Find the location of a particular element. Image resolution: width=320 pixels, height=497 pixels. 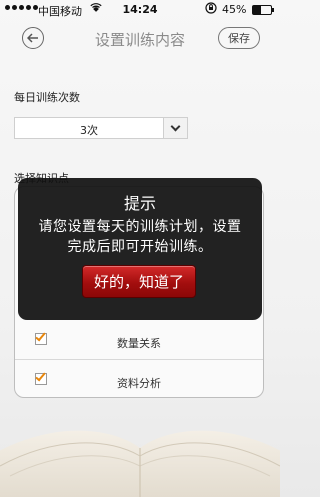

confirm-button: 好的，知道了 is located at coordinates (139, 281).